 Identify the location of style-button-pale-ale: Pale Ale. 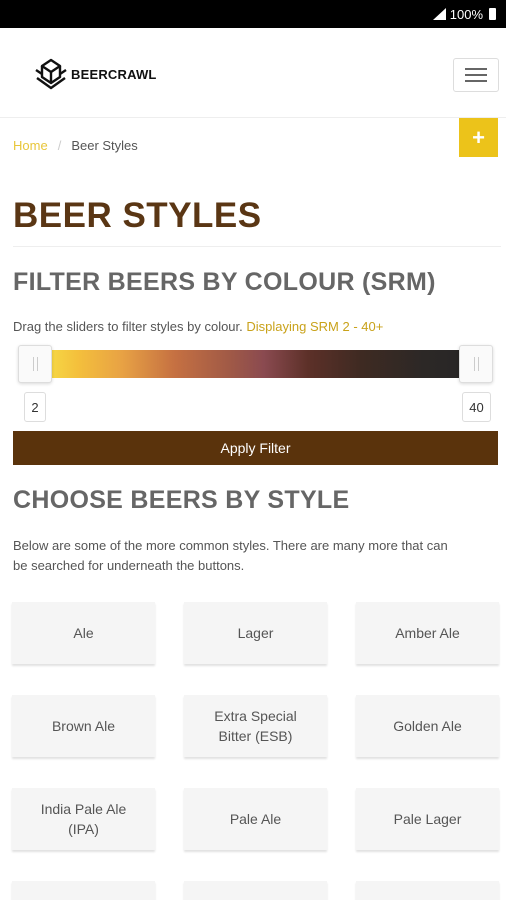
(255, 819).